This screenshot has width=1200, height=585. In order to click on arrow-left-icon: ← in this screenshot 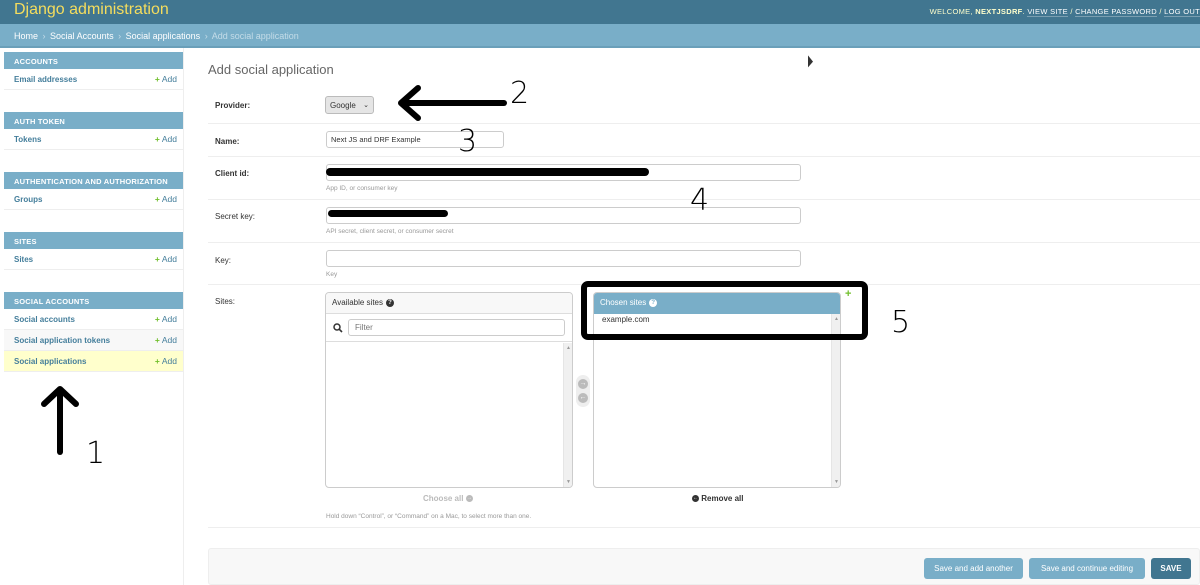, I will do `click(583, 398)`.